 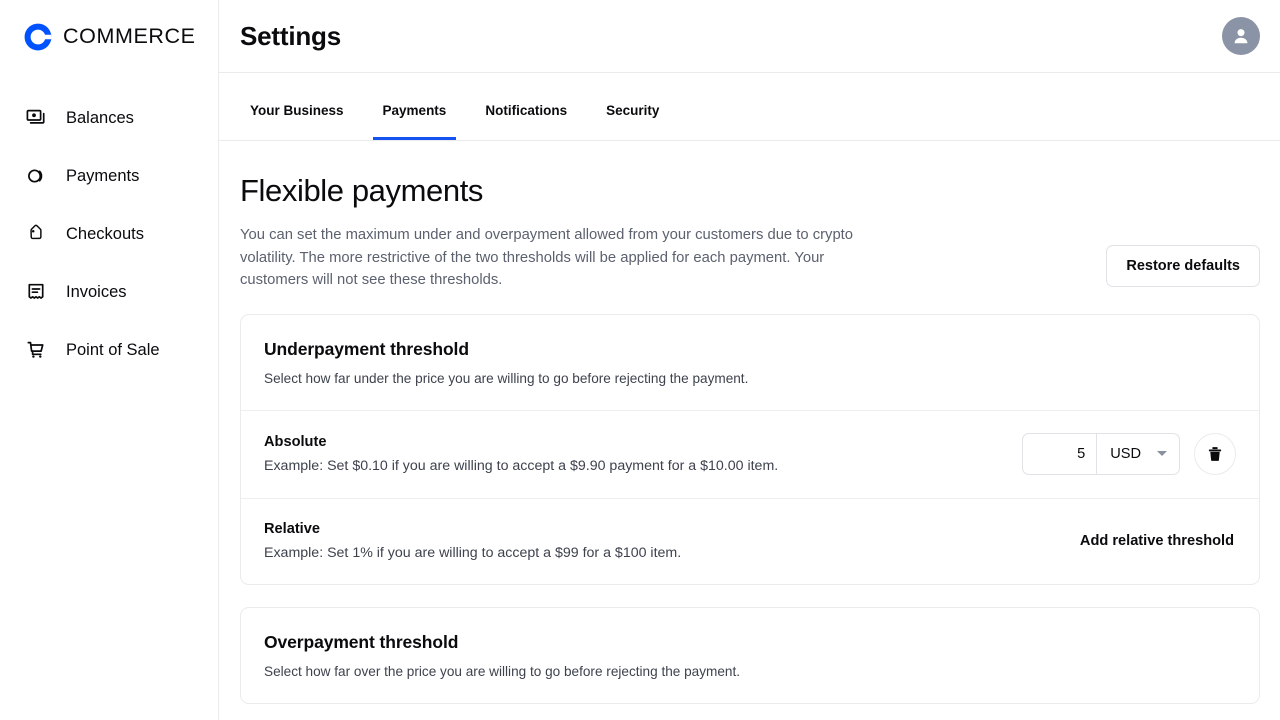 I want to click on restore-defaults-button: Restore defaults, so click(x=1183, y=266).